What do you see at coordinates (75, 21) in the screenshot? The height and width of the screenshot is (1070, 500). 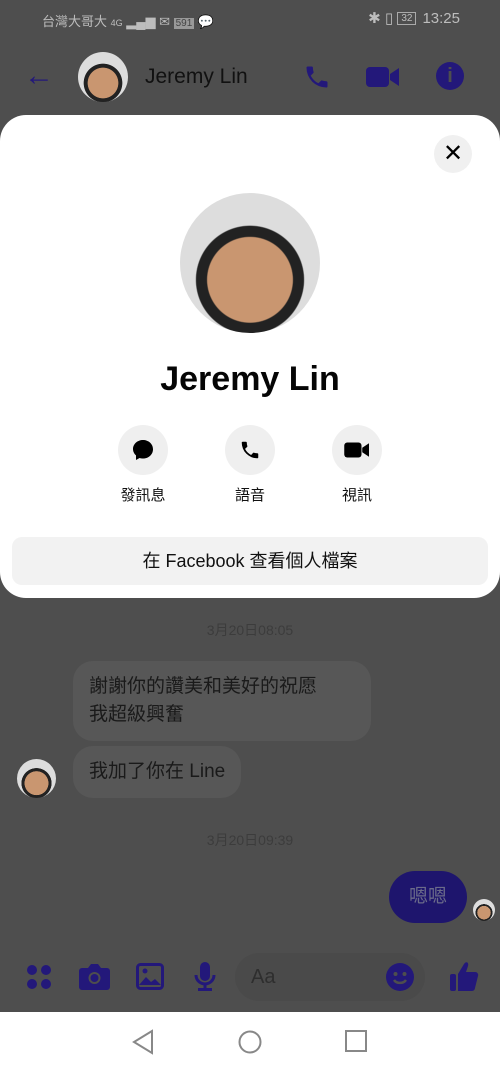 I see `carrier: 台灣大哥大` at bounding box center [75, 21].